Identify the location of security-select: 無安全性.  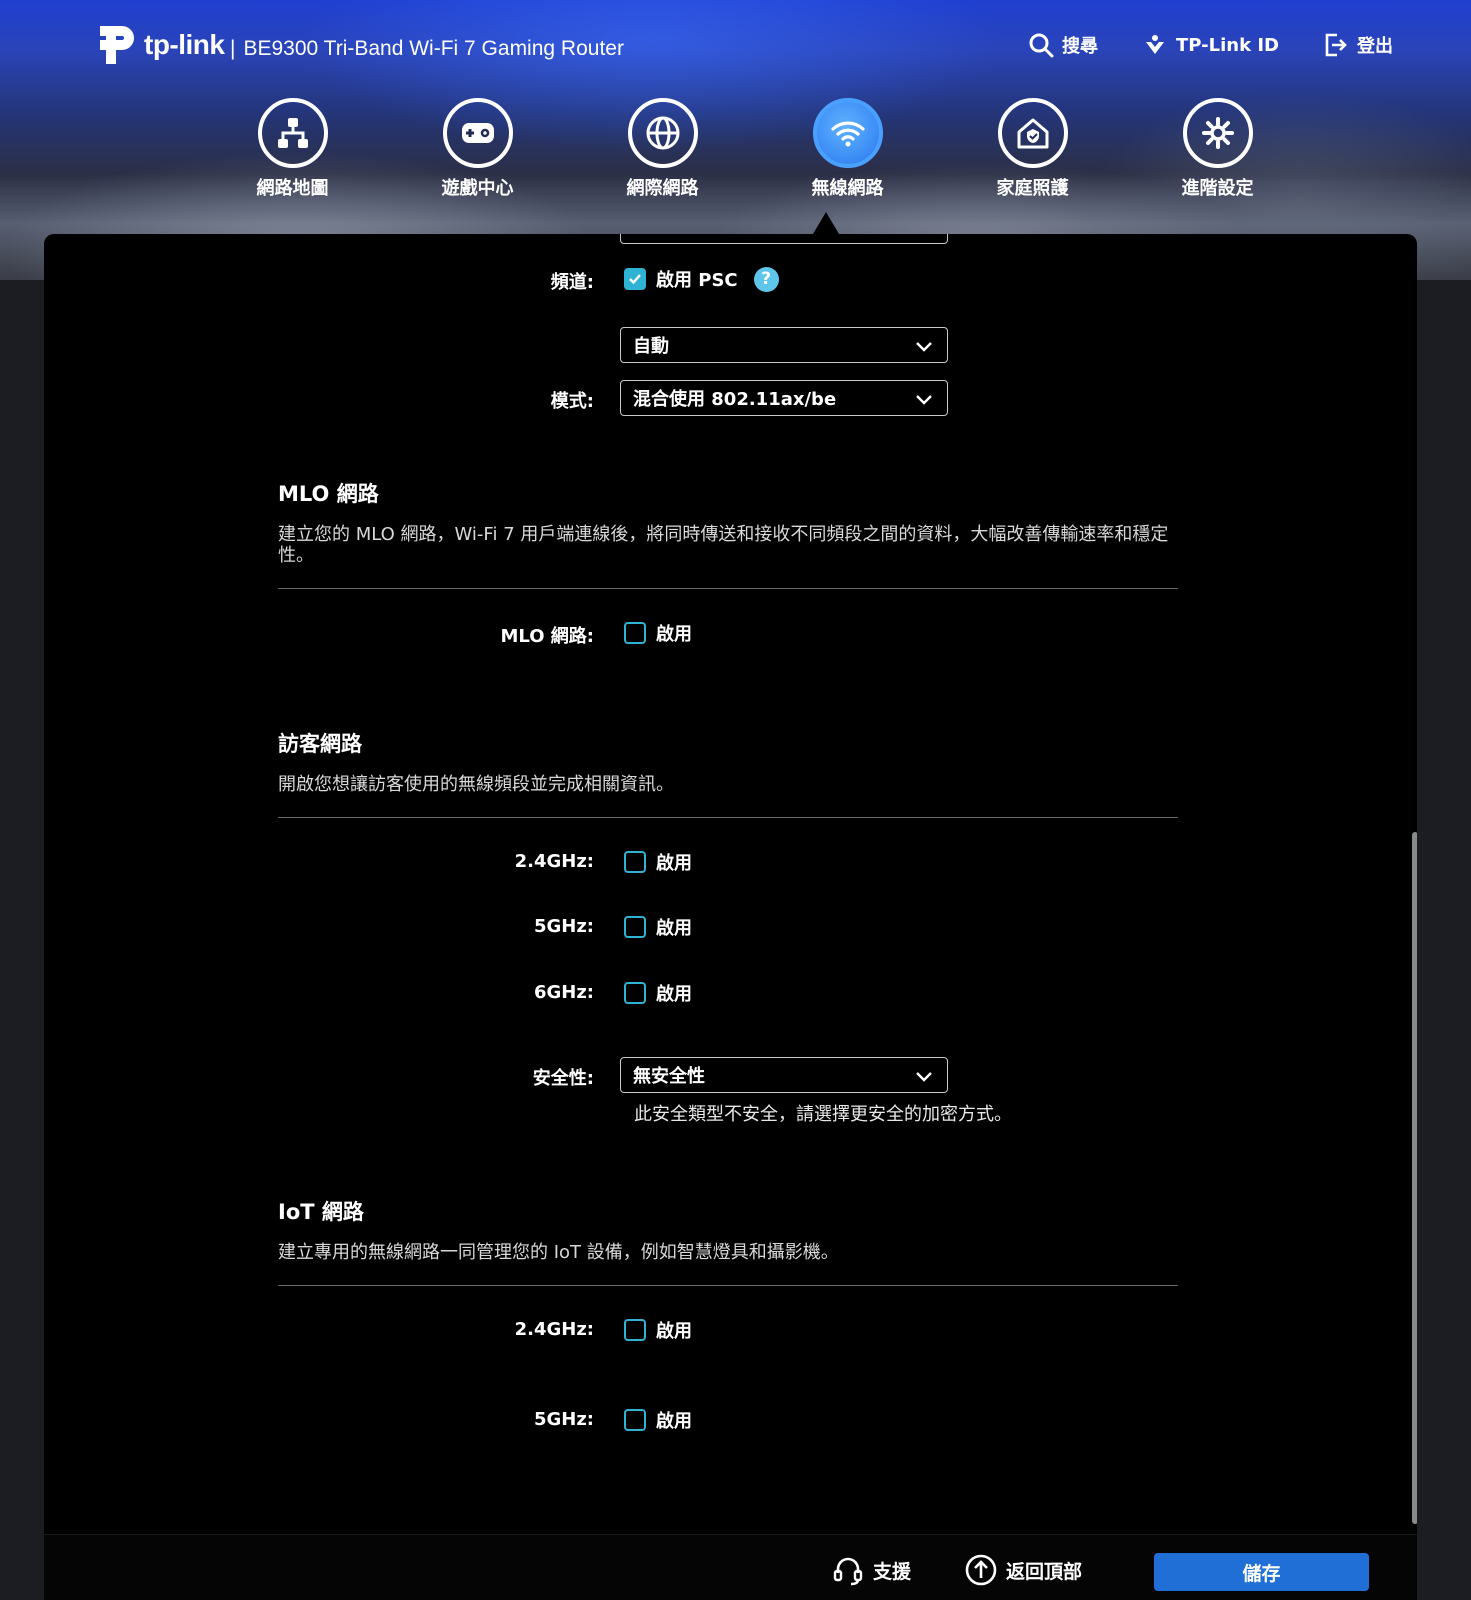
(784, 1075).